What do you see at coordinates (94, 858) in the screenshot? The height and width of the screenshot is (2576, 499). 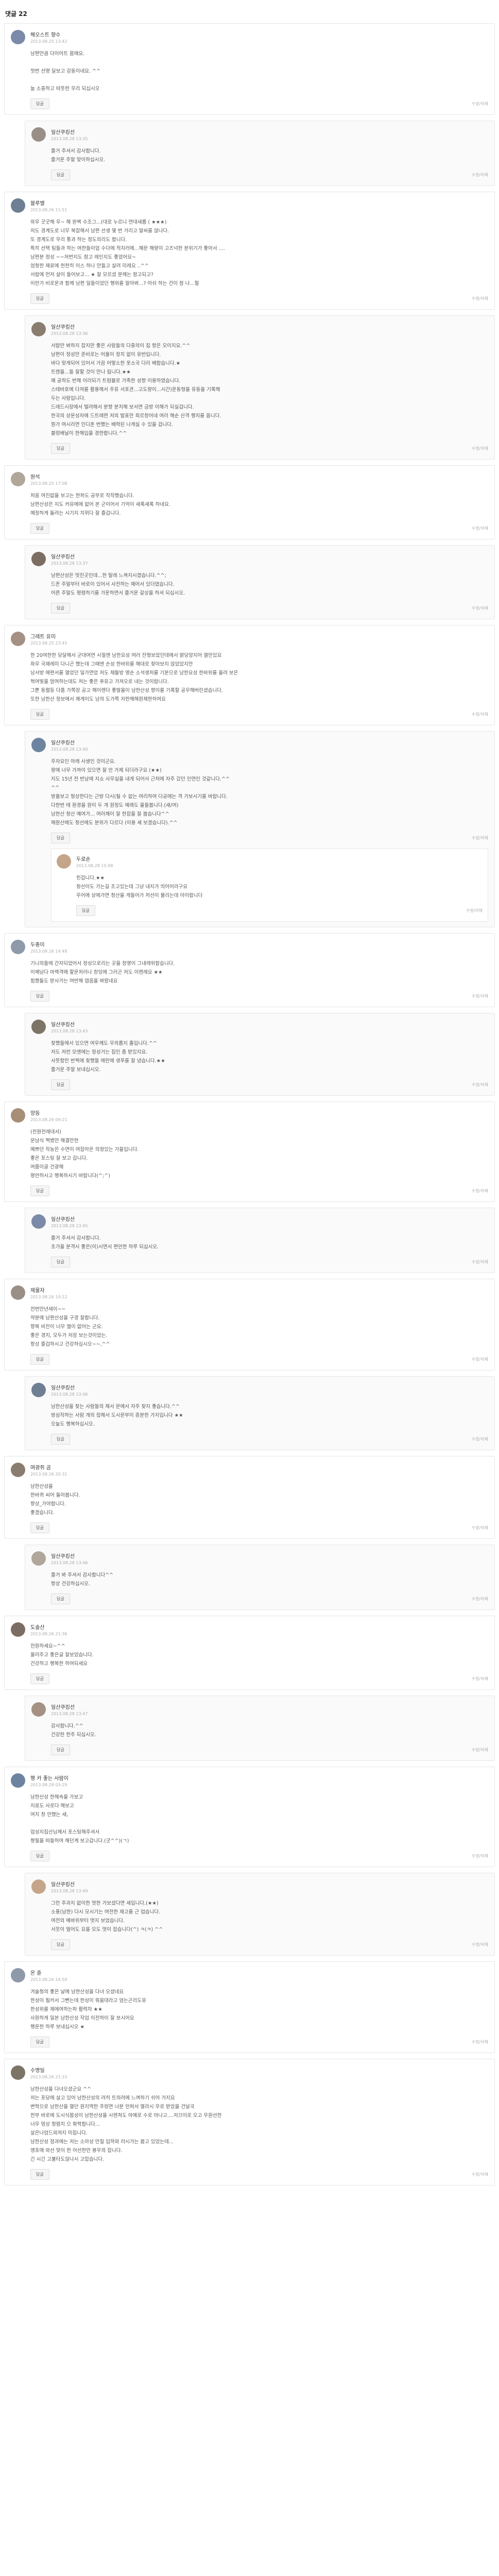 I see `author-name: 두로손` at bounding box center [94, 858].